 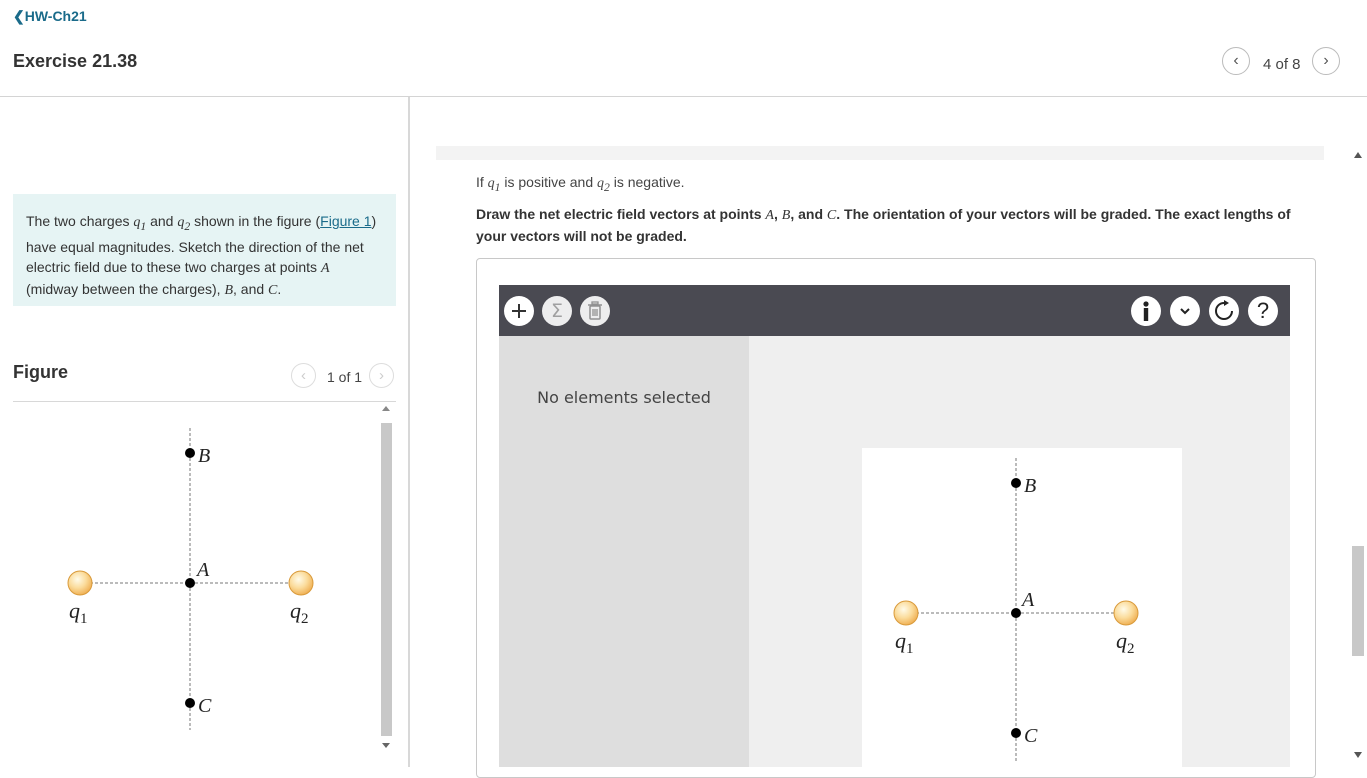 I want to click on selection-status: No elements selected, so click(x=624, y=397).